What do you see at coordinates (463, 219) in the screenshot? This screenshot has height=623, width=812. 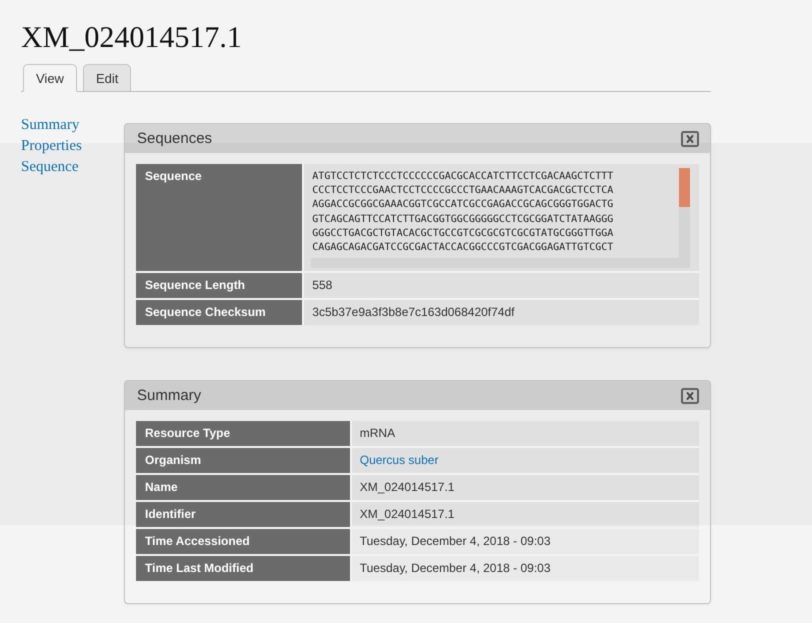 I see `sequence-line: GTCAGCAGTTCCATCTTGACGGTGGCGGGGGCCTCGCGGATCTATAAGGG` at bounding box center [463, 219].